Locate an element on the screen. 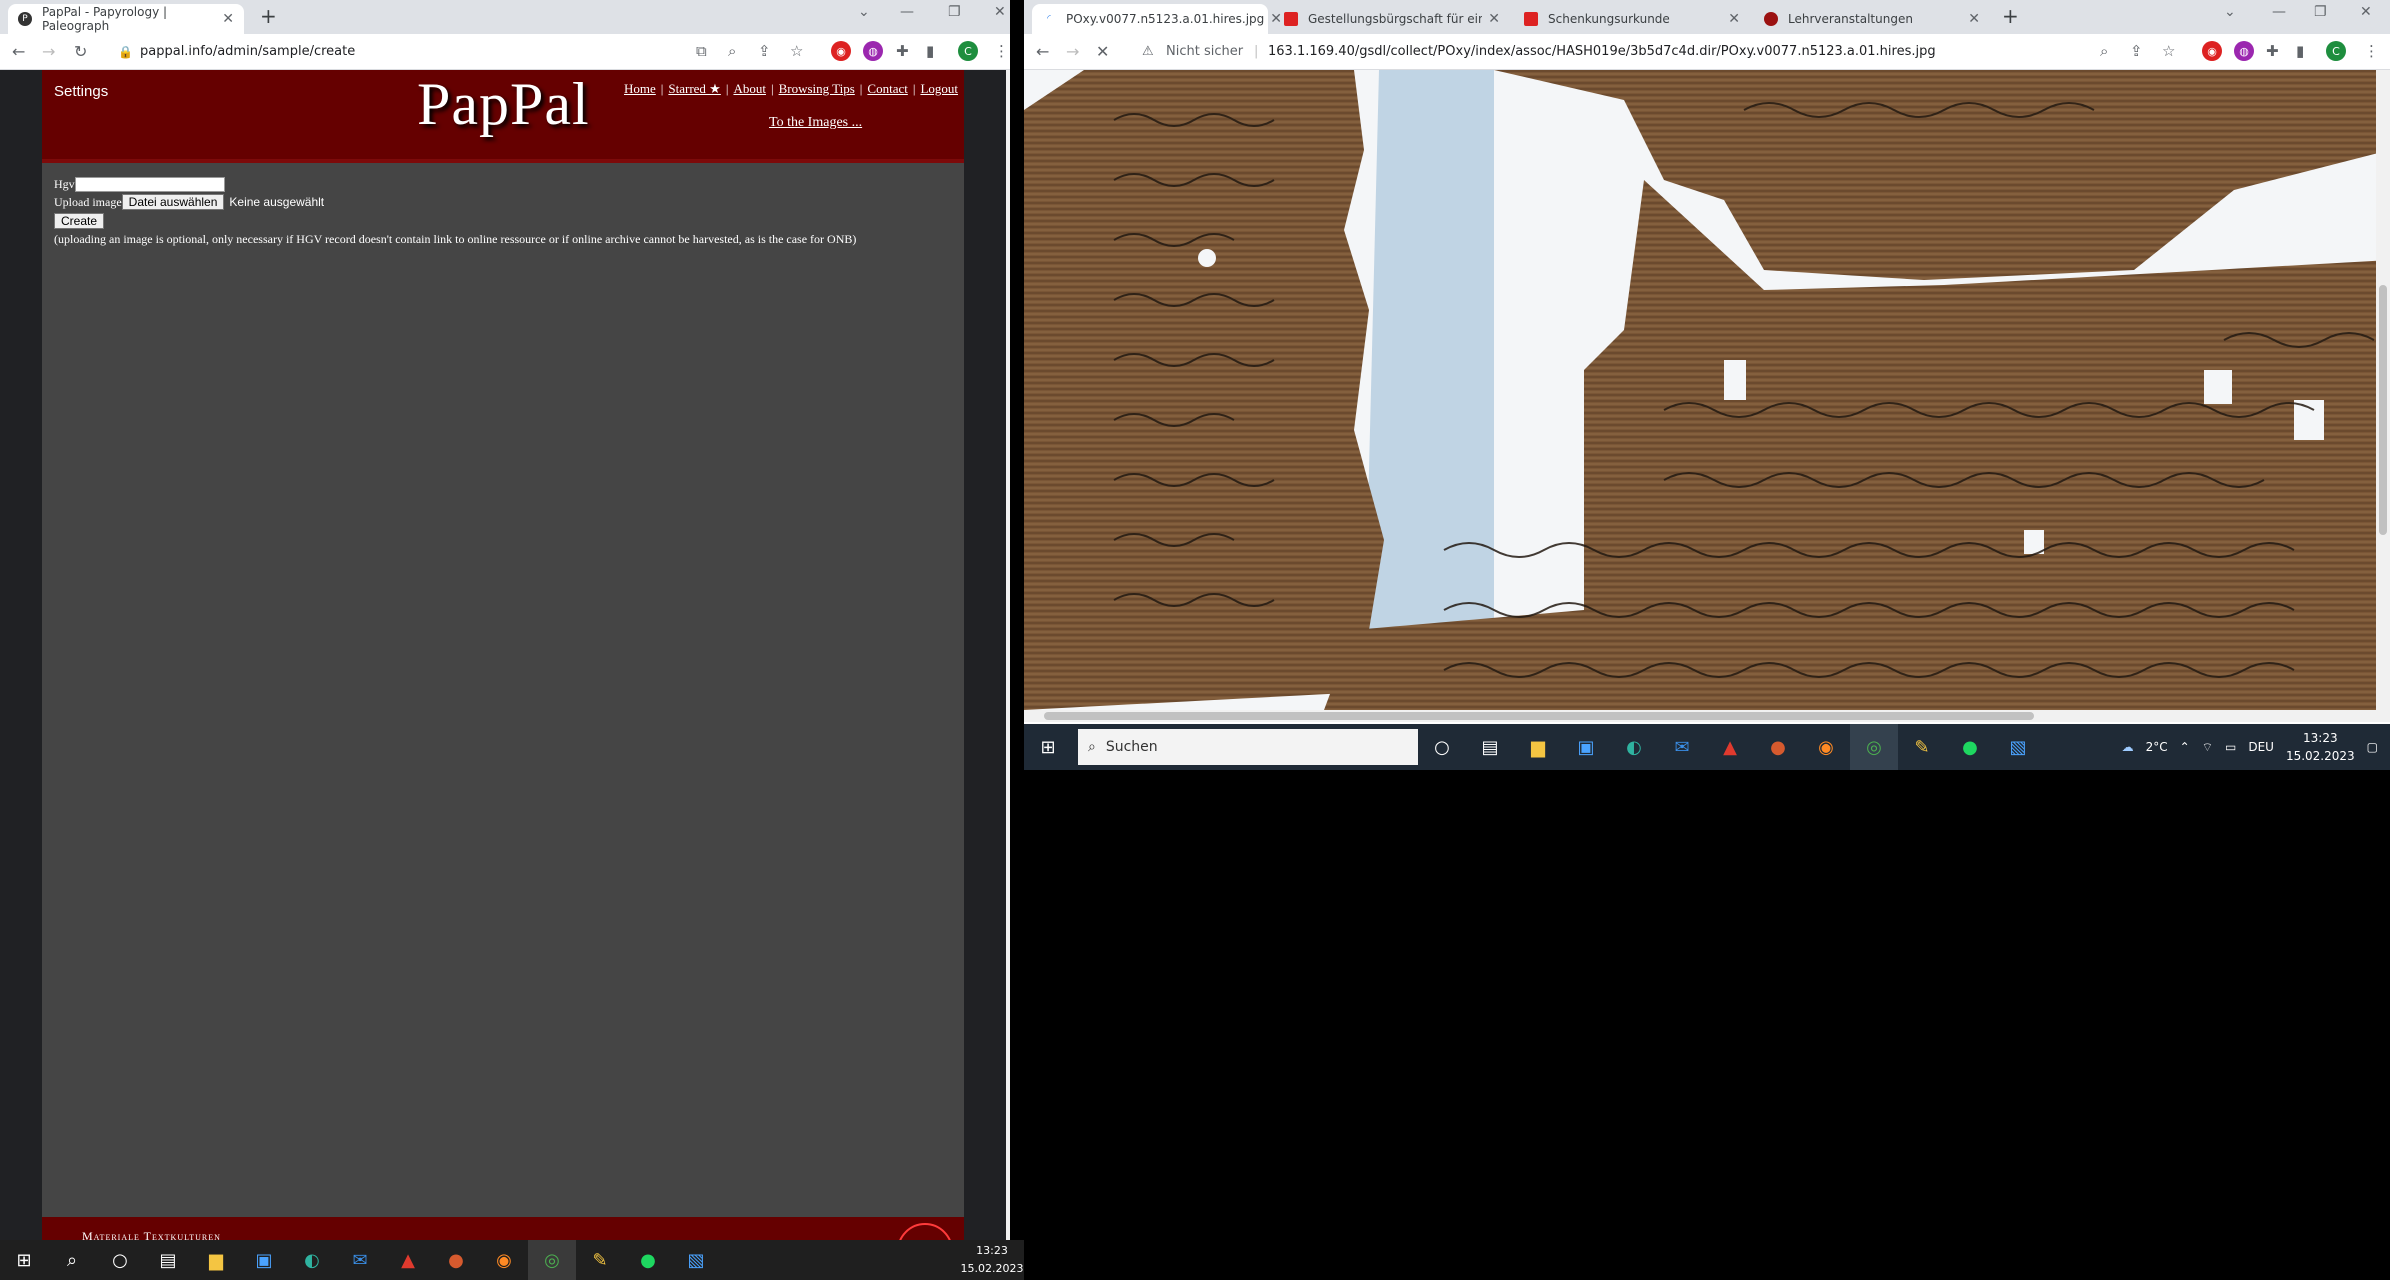 The height and width of the screenshot is (1280, 2390). tab-pappal: P PapPal - Papyrology | Paleograph ✕ is located at coordinates (126, 19).